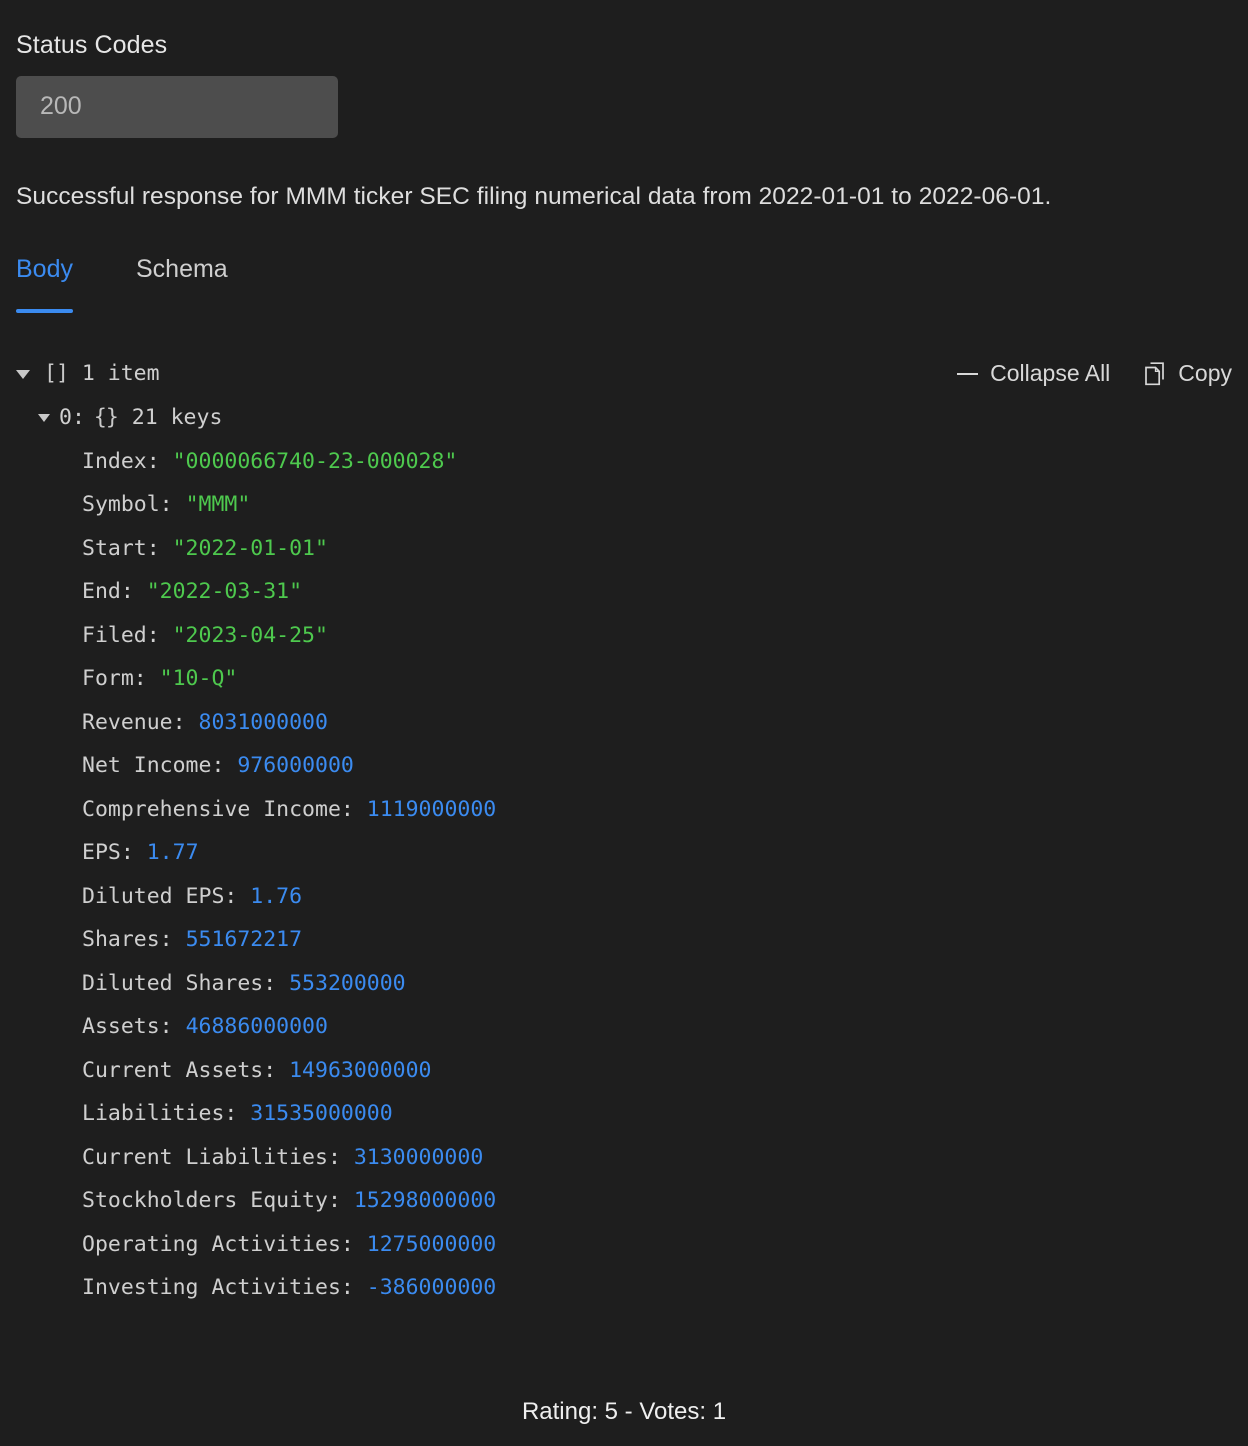 The image size is (1248, 1446). What do you see at coordinates (624, 374) in the screenshot?
I see `json-toolbar-row: [] 1 item Collapse All Copy` at bounding box center [624, 374].